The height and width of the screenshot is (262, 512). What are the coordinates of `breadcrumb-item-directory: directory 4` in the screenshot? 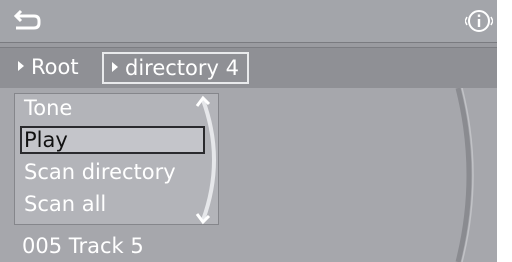 It's located at (175, 68).